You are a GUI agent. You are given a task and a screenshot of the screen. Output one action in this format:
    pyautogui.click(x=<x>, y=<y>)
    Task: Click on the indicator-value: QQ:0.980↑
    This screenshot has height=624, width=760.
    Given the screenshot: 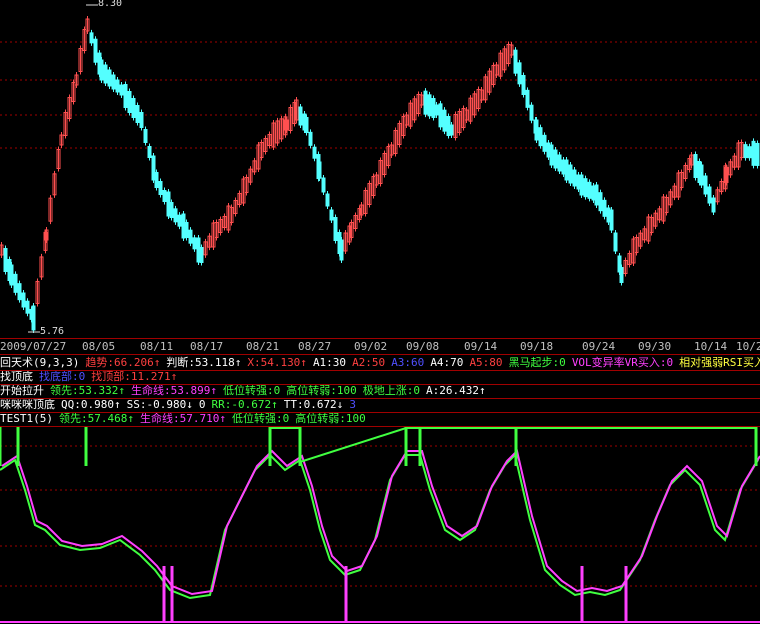 What is the action you would take?
    pyautogui.click(x=91, y=404)
    